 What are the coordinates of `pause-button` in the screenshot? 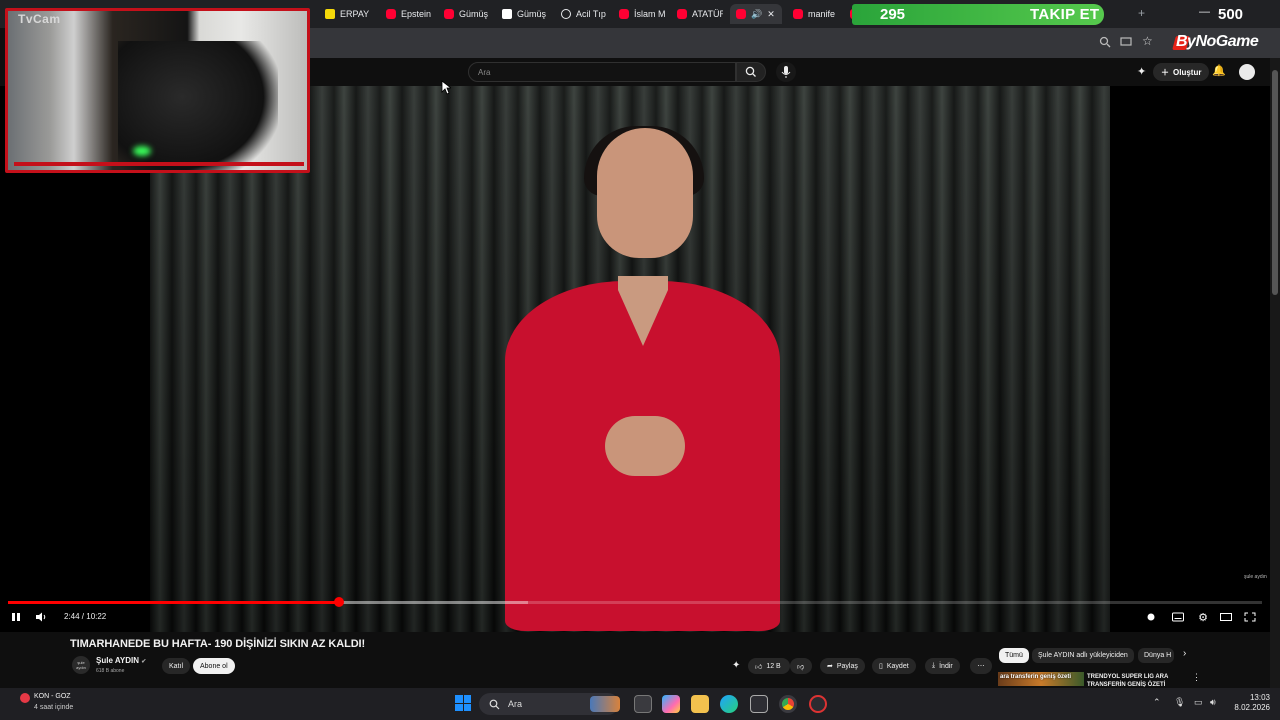 It's located at (16, 617).